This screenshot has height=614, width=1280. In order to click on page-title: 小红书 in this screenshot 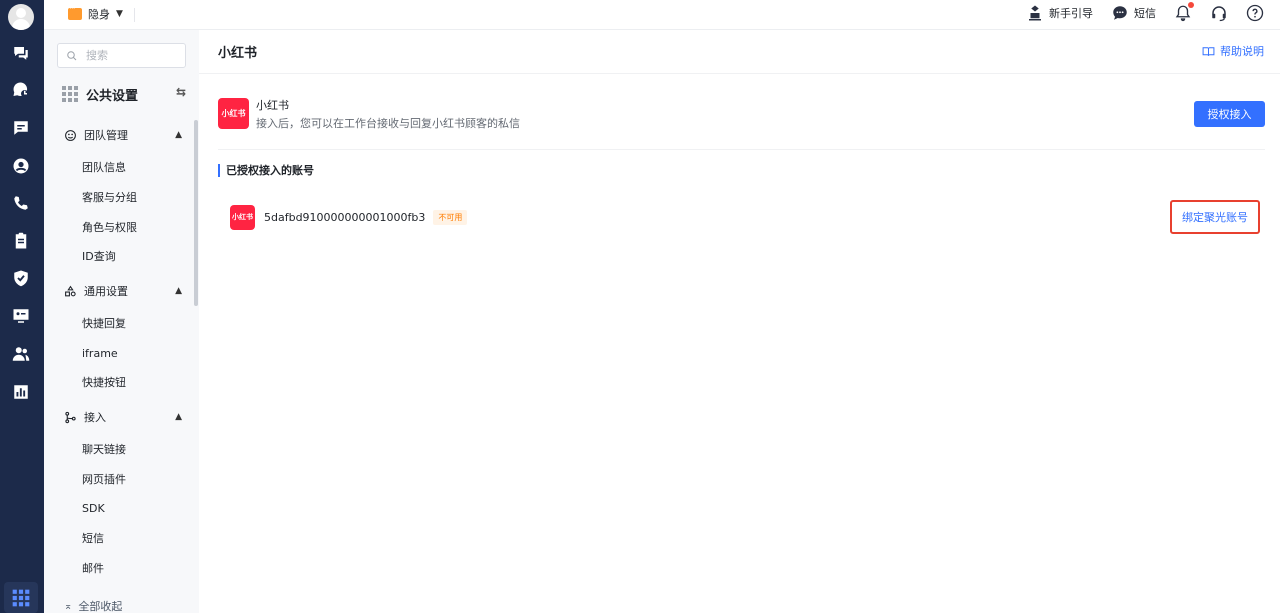, I will do `click(238, 53)`.